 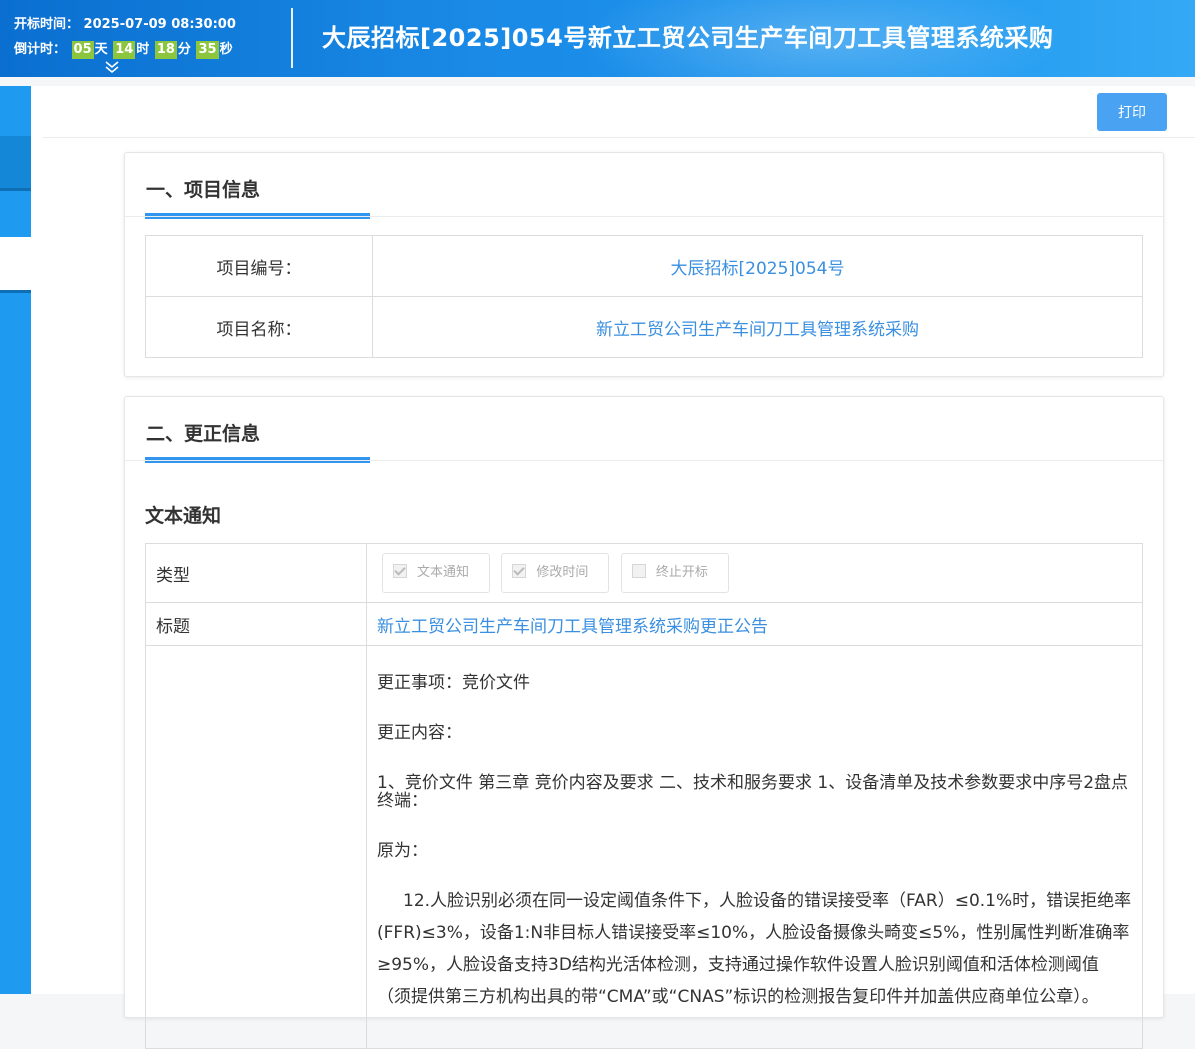 I want to click on type-options: 文本通知 修改时间 终止开标, so click(x=754, y=573).